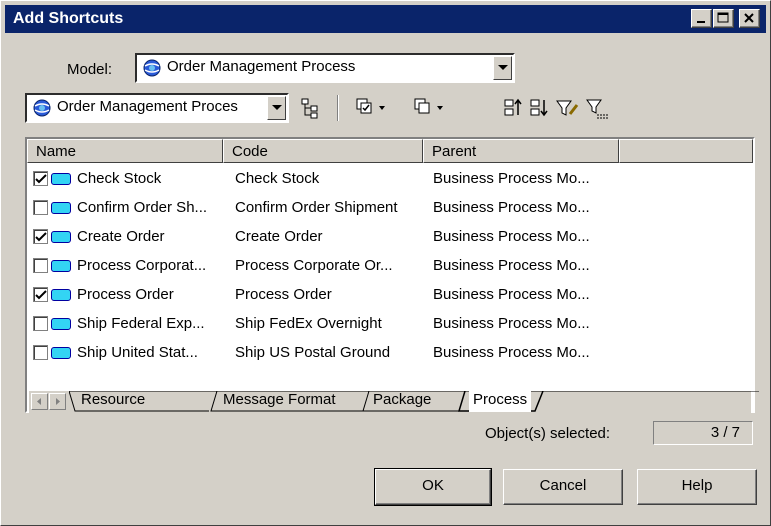 Image resolution: width=771 pixels, height=526 pixels. What do you see at coordinates (261, 66) in the screenshot?
I see `model-select-value: Order Management Process` at bounding box center [261, 66].